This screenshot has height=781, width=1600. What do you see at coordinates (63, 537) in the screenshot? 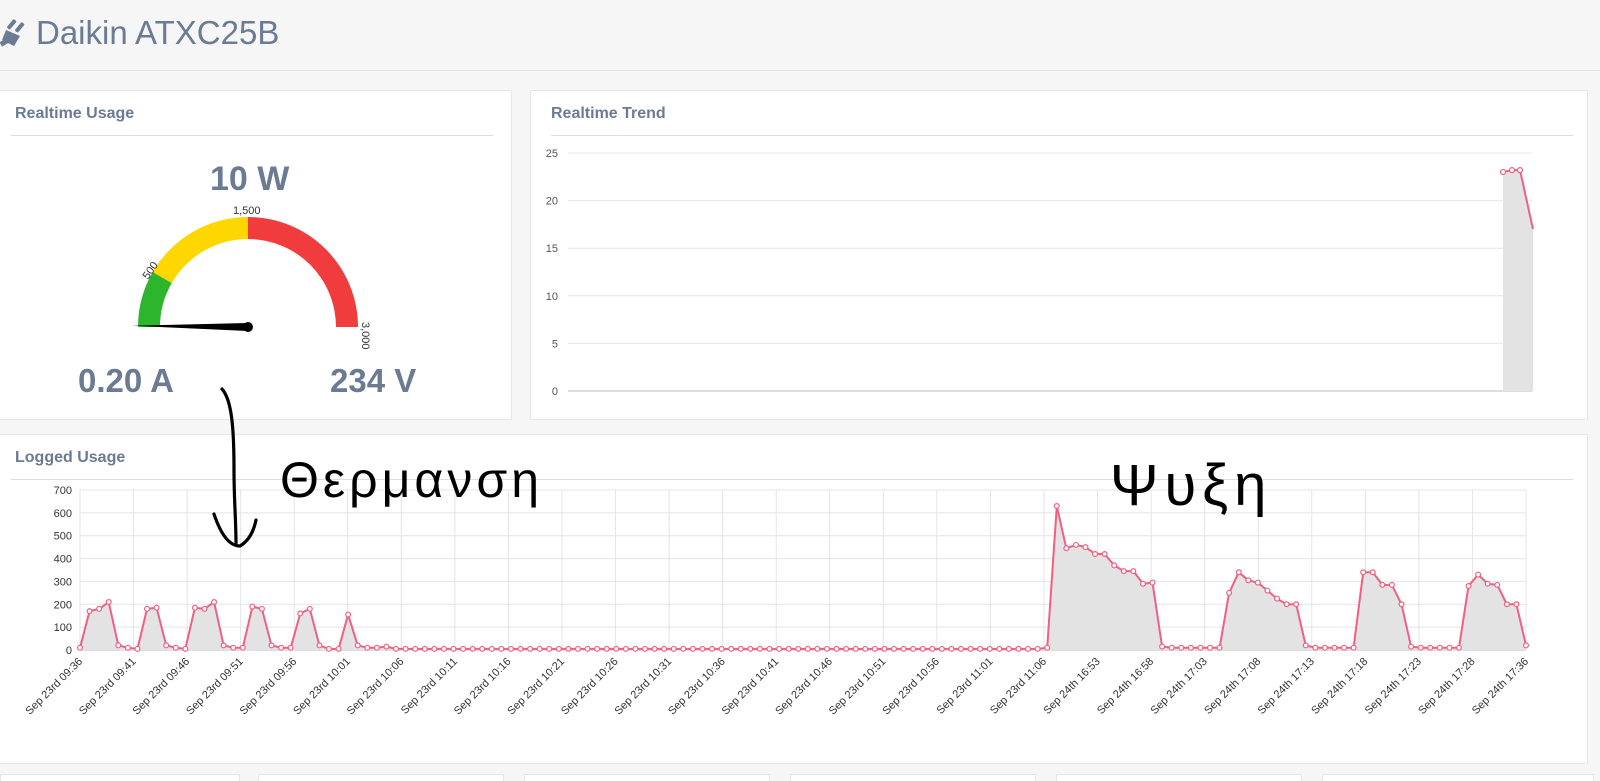
I see `logged-y-tick: 500` at bounding box center [63, 537].